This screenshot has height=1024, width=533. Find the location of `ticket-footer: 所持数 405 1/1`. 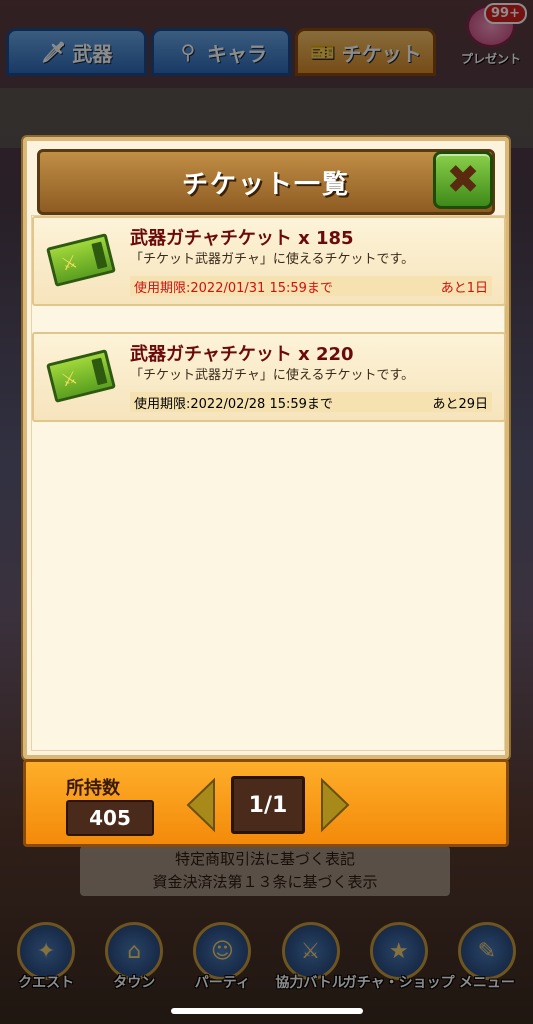

ticket-footer: 所持数 405 1/1 is located at coordinates (266, 803).